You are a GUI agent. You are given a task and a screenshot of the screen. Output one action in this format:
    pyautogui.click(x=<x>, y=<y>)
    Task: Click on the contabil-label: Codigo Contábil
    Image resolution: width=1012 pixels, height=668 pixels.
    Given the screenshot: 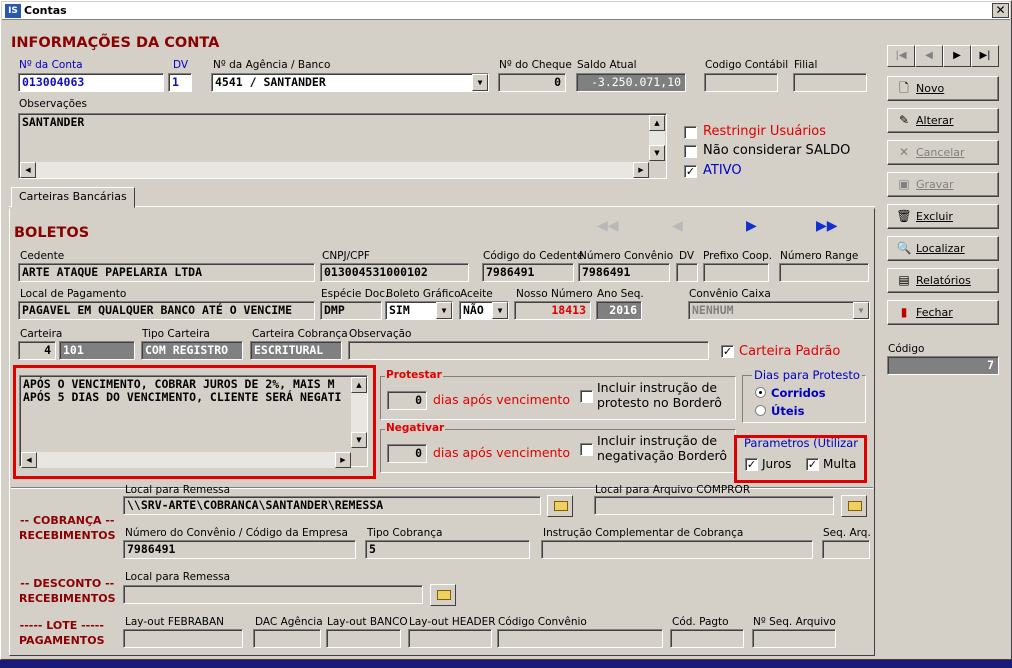 What is the action you would take?
    pyautogui.click(x=747, y=65)
    